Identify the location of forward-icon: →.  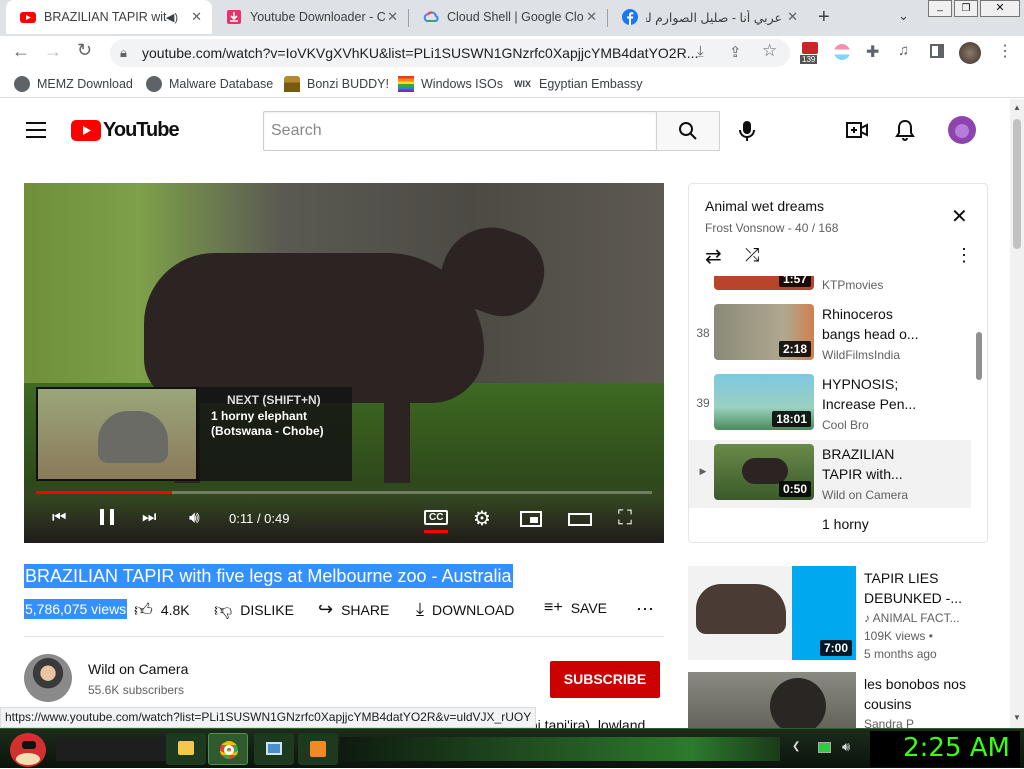
(53, 51).